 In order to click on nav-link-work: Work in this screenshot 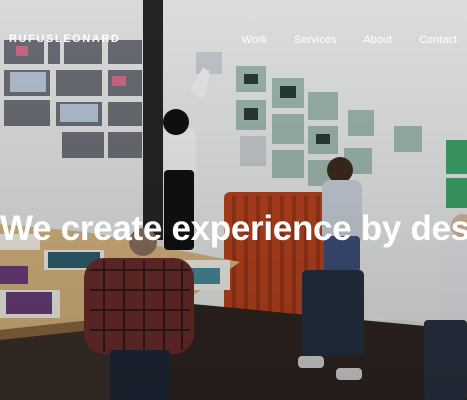, I will do `click(254, 40)`.